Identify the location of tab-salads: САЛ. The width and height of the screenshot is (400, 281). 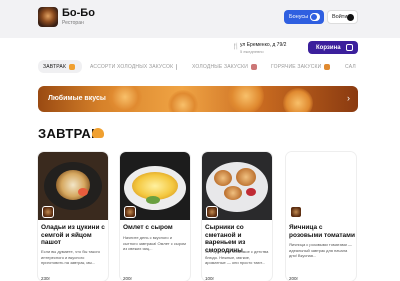
(355, 66).